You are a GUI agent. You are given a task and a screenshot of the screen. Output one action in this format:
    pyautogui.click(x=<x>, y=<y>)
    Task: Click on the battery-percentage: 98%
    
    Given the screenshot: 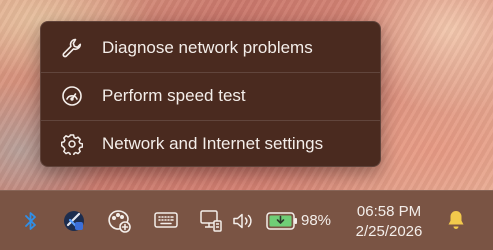 What is the action you would take?
    pyautogui.click(x=316, y=220)
    